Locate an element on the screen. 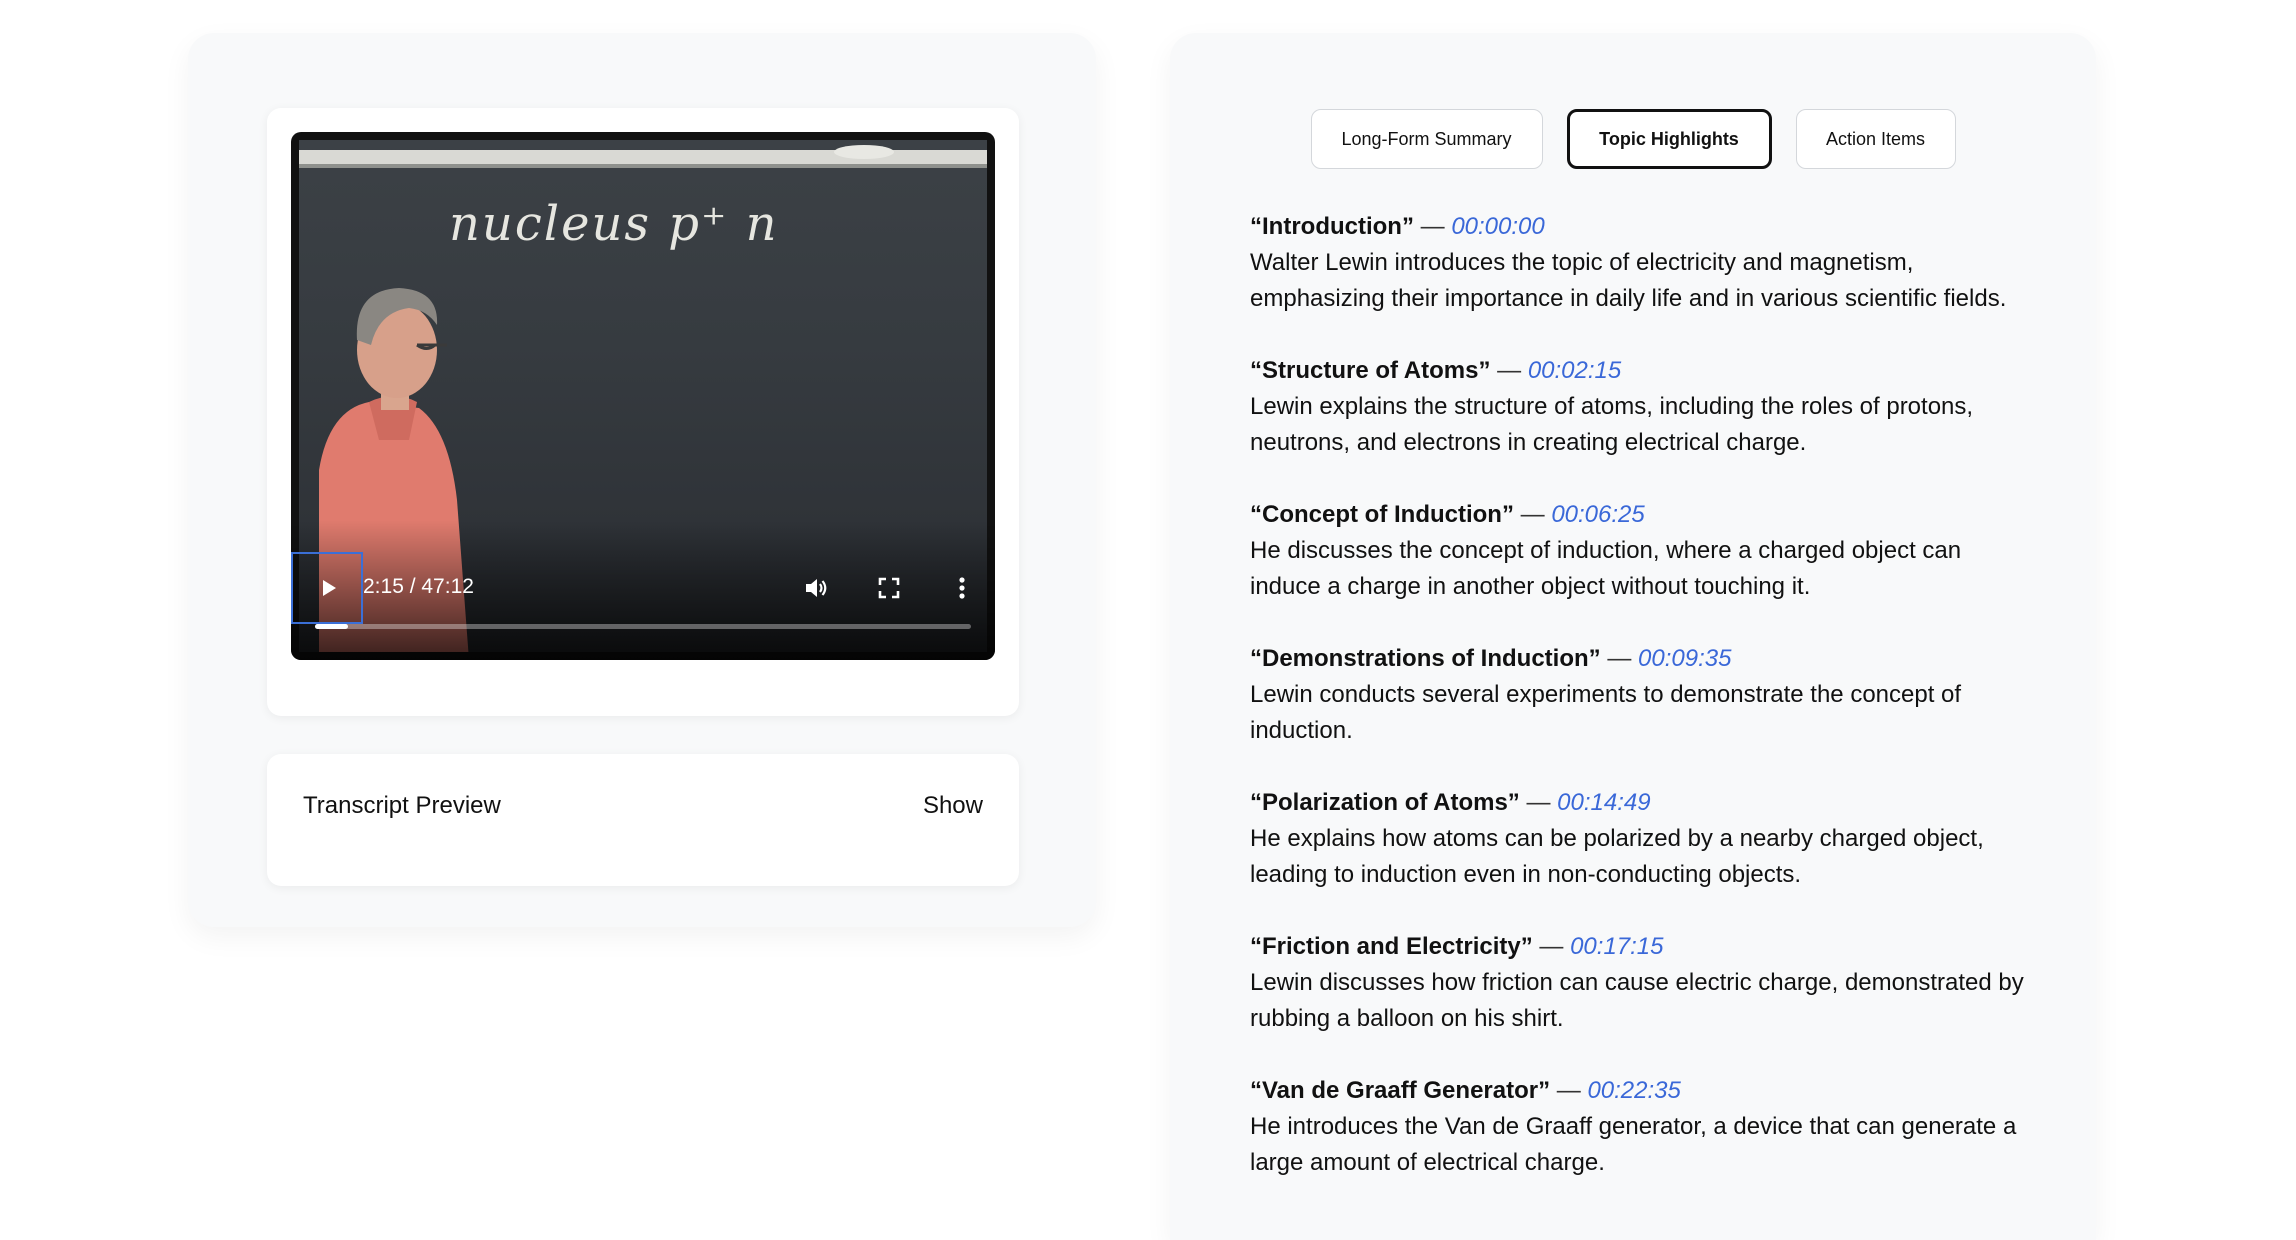 The height and width of the screenshot is (1240, 2296). highlight-title: “Friction and Electricity” is located at coordinates (1391, 946).